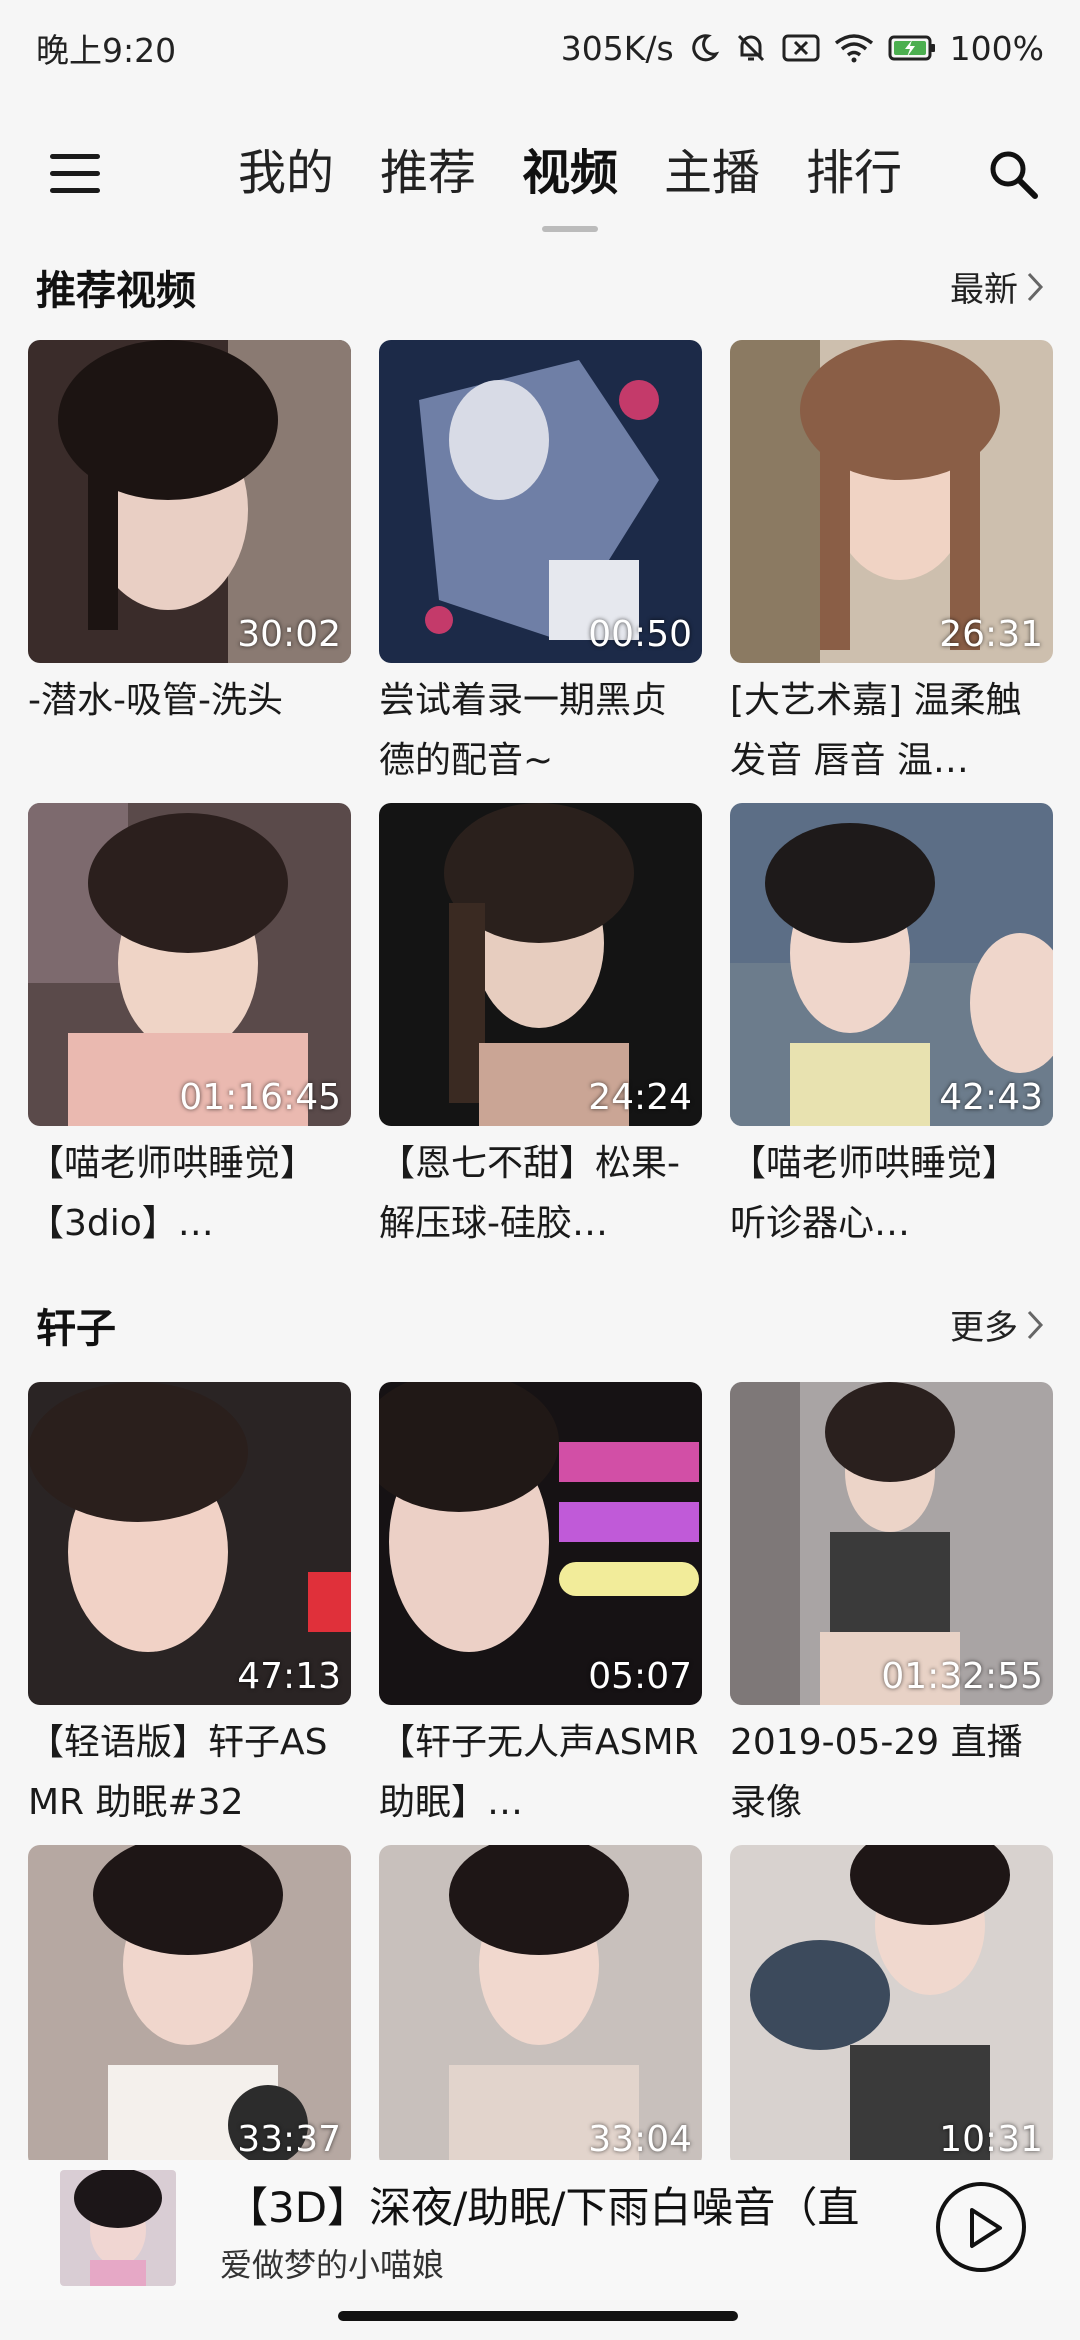 This screenshot has height=2340, width=1080. Describe the element at coordinates (984, 1328) in the screenshot. I see `more-label: 更多` at that location.